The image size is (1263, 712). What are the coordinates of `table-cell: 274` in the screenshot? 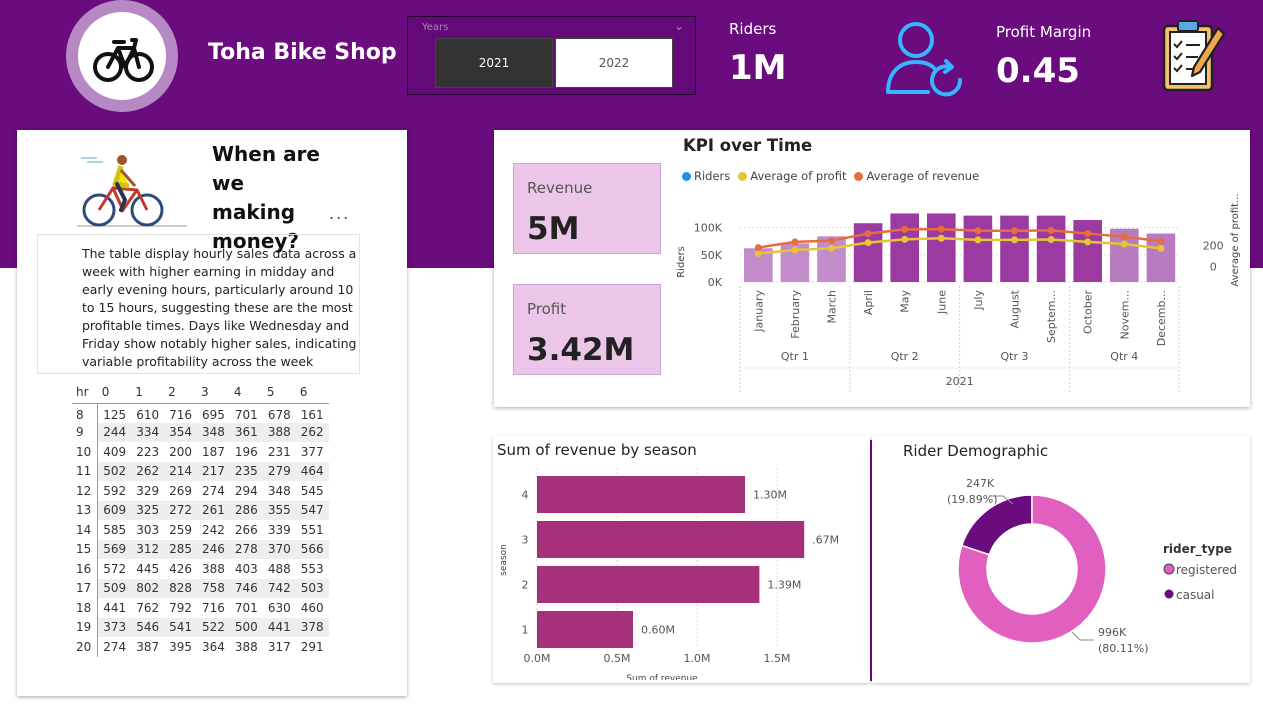 It's located at (115, 646).